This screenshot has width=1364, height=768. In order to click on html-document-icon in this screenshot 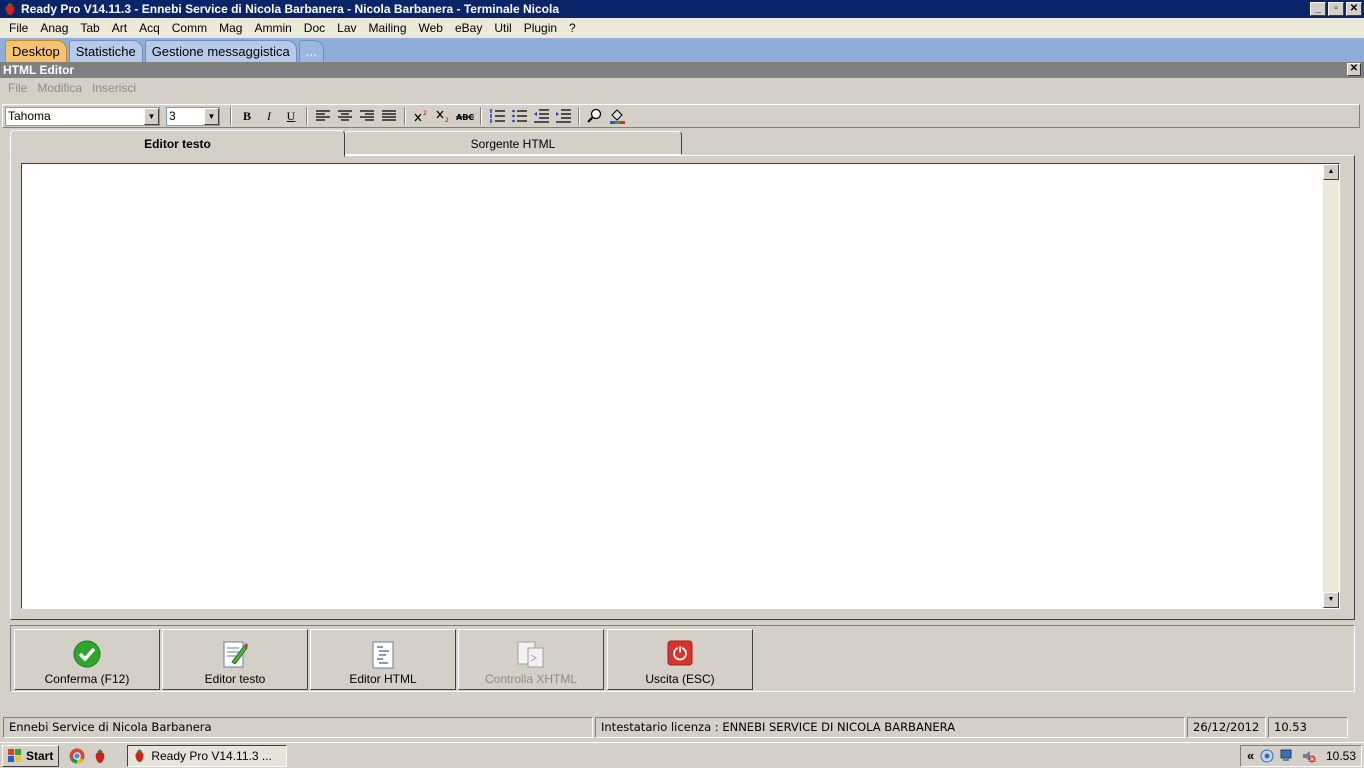, I will do `click(383, 655)`.